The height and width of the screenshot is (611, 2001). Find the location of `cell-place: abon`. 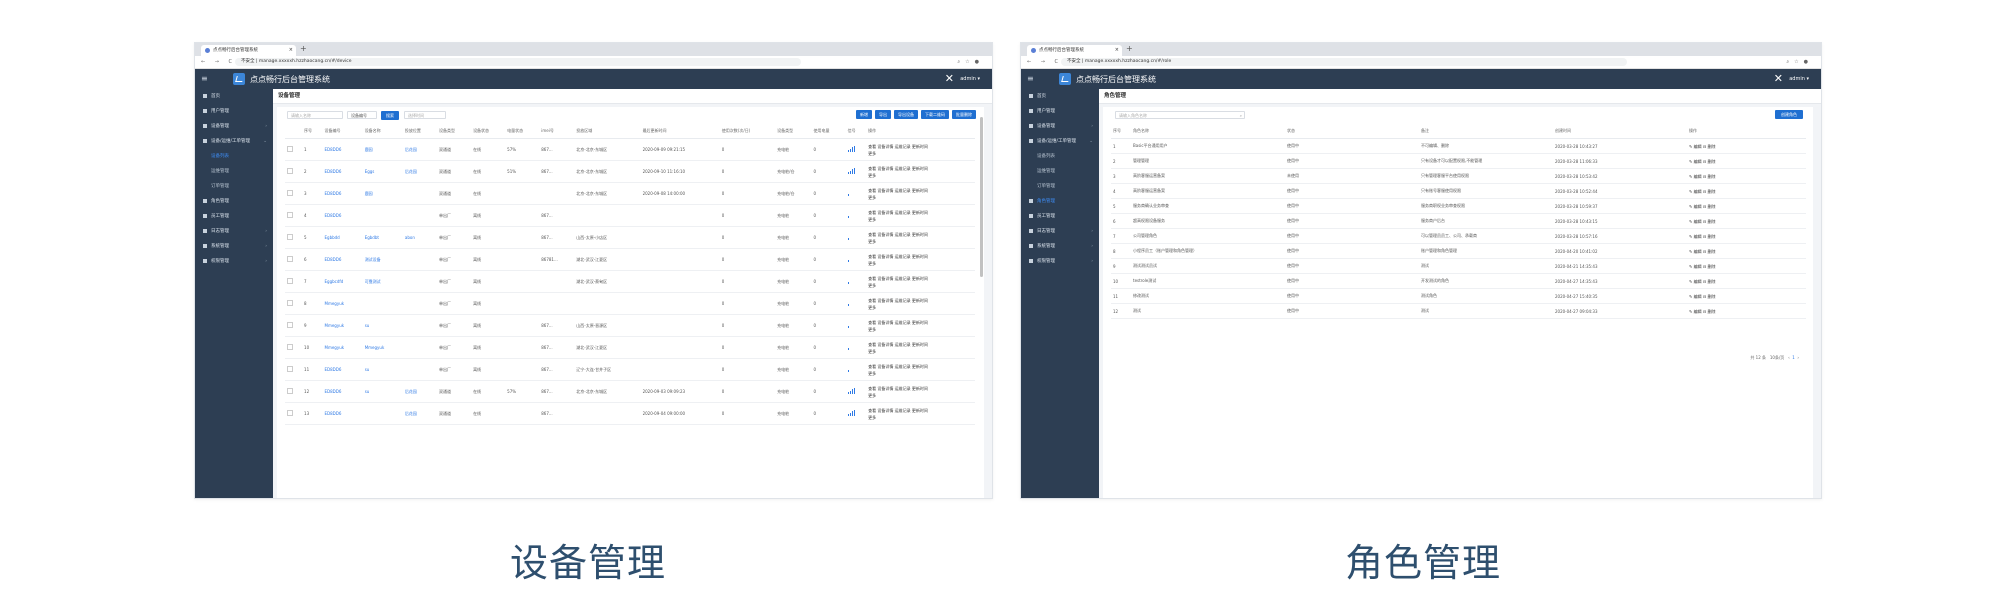

cell-place: abon is located at coordinates (419, 237).